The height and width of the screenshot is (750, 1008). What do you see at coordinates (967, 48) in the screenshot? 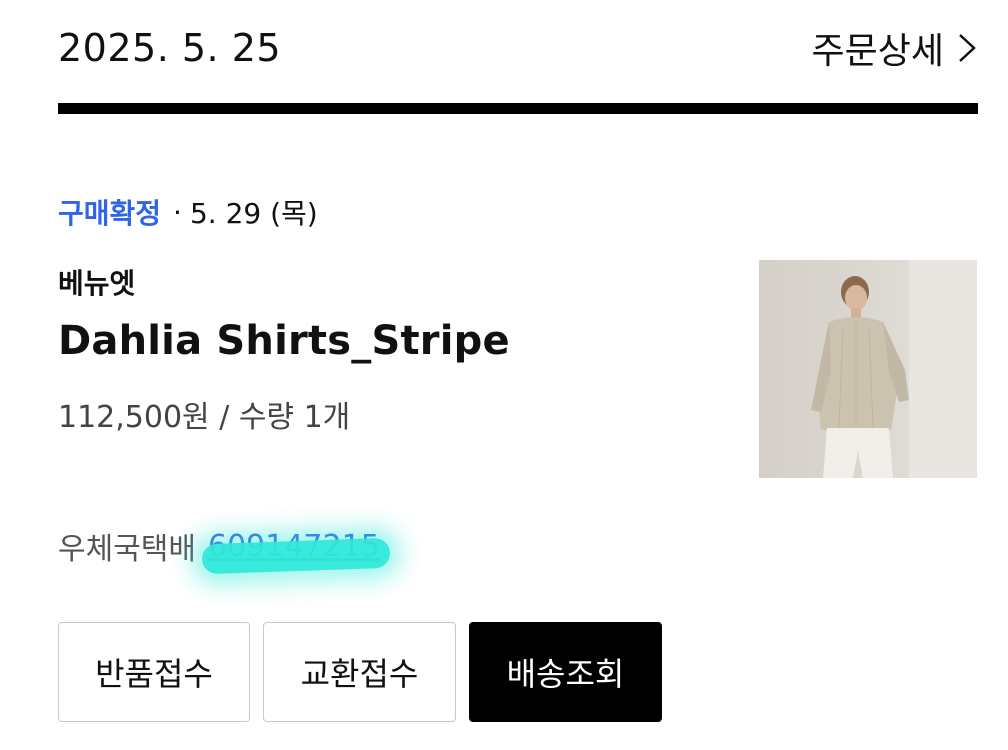
I see `chevron-right-icon` at bounding box center [967, 48].